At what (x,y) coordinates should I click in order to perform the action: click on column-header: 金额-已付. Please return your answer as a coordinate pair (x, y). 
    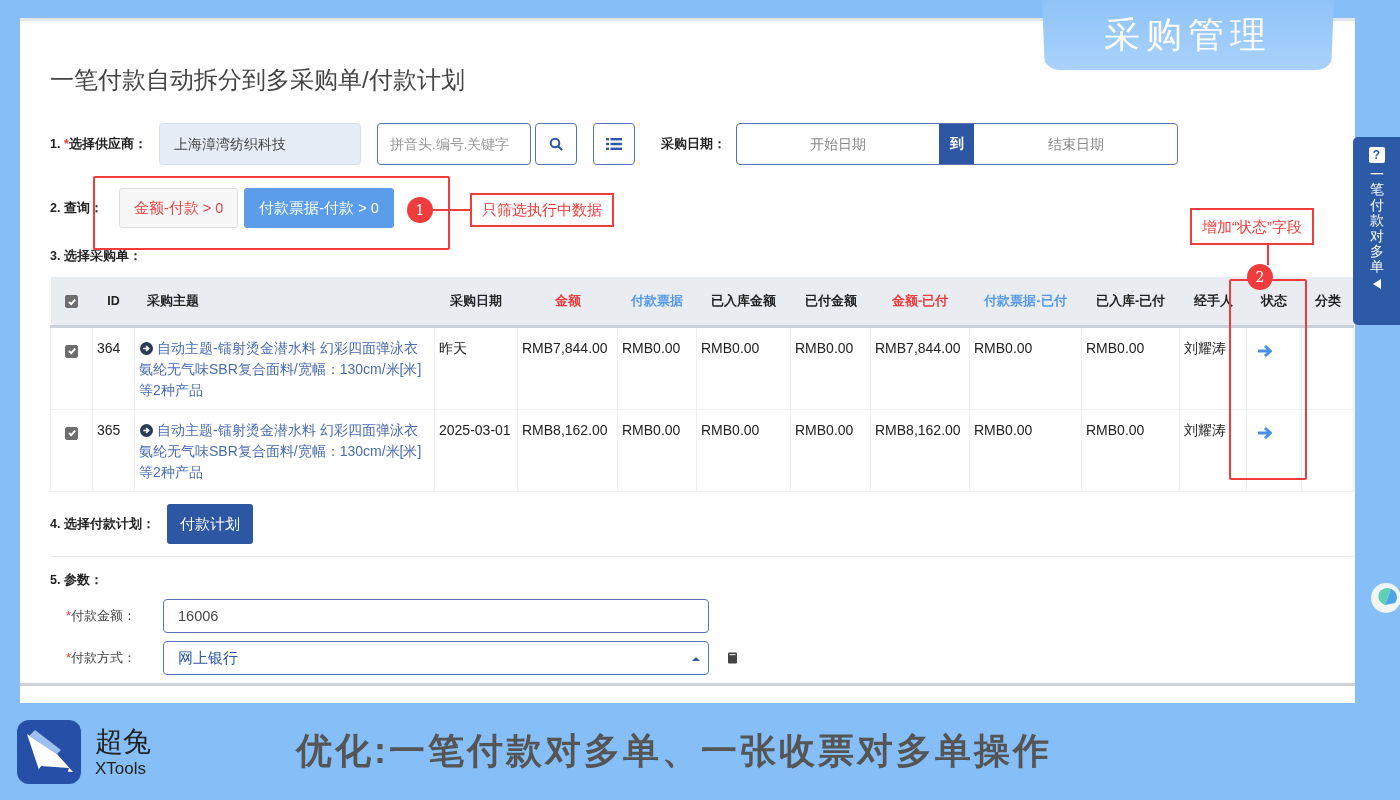
    Looking at the image, I should click on (920, 302).